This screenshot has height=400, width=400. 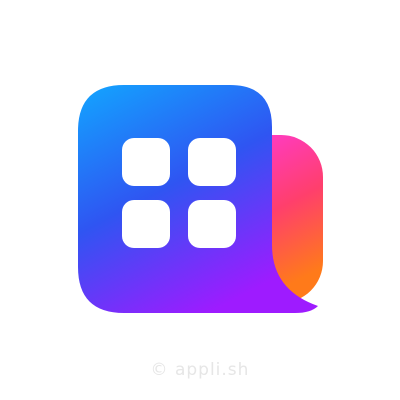 What do you see at coordinates (146, 224) in the screenshot?
I see `grid-tile-bottom-left` at bounding box center [146, 224].